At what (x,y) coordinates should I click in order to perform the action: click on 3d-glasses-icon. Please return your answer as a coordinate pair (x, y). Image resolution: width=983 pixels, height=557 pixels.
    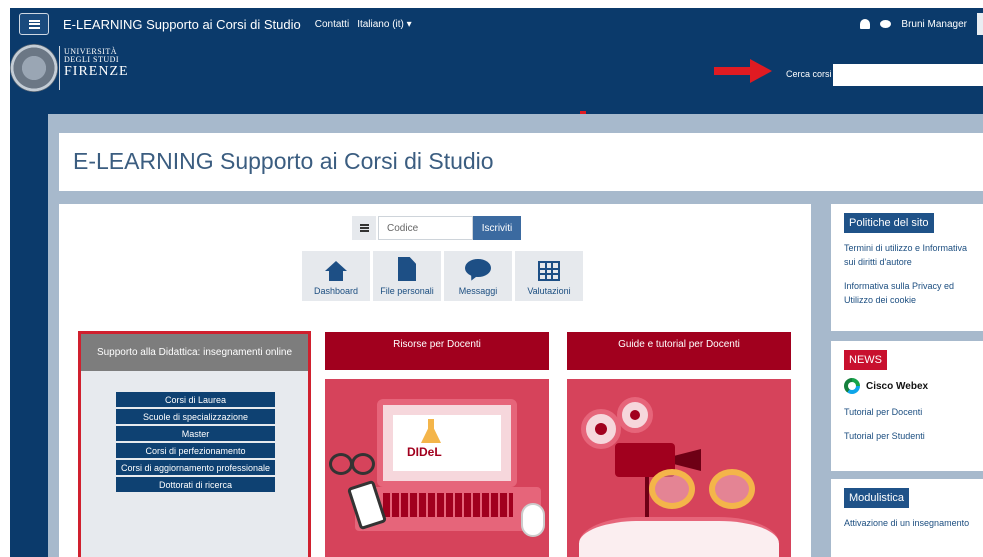
    Looking at the image, I should click on (709, 489).